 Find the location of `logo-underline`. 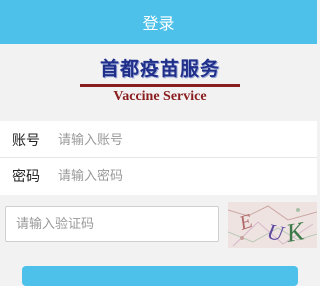

logo-underline is located at coordinates (160, 85).